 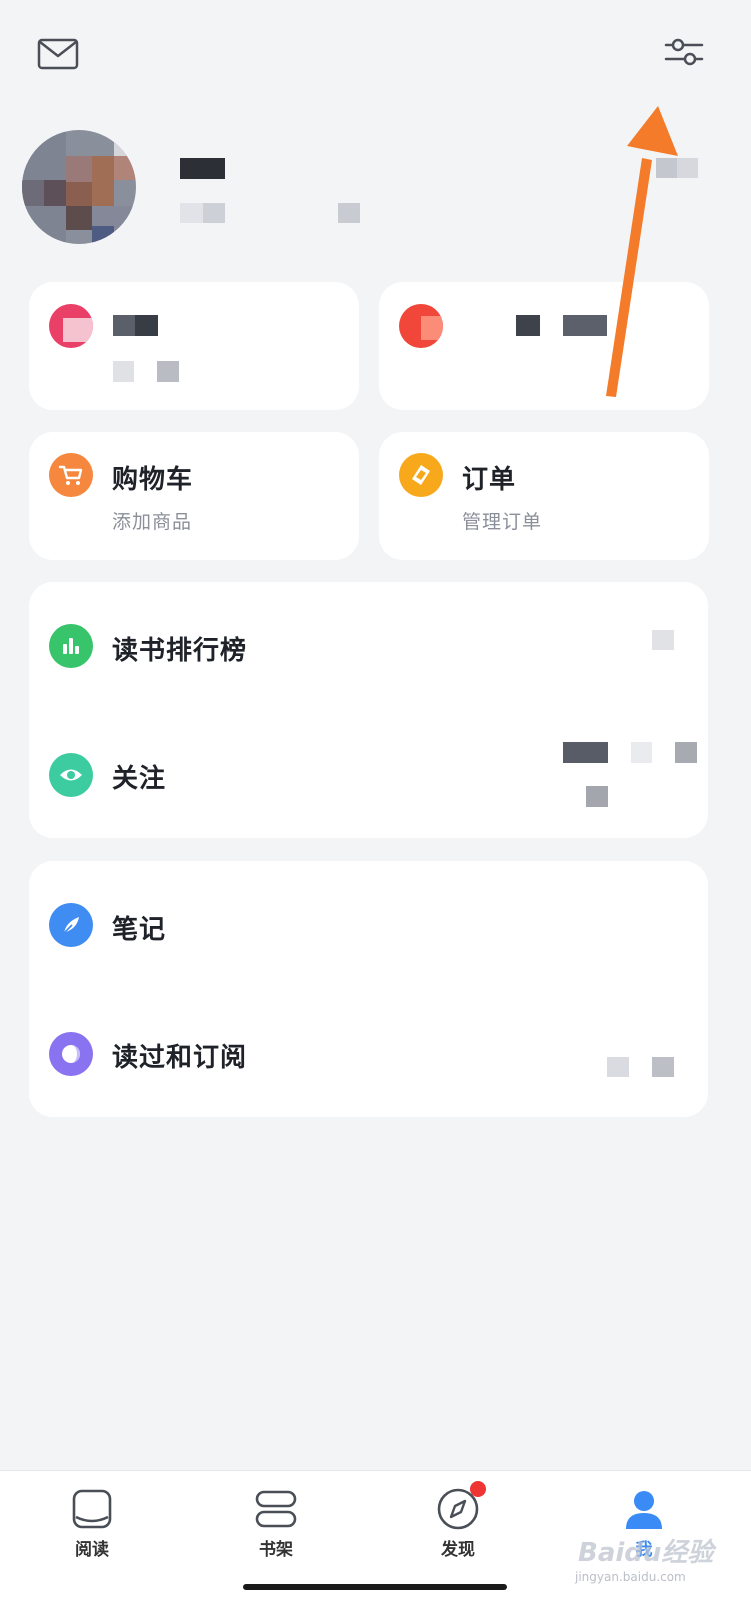 I want to click on shelf-icon, so click(x=276, y=1509).